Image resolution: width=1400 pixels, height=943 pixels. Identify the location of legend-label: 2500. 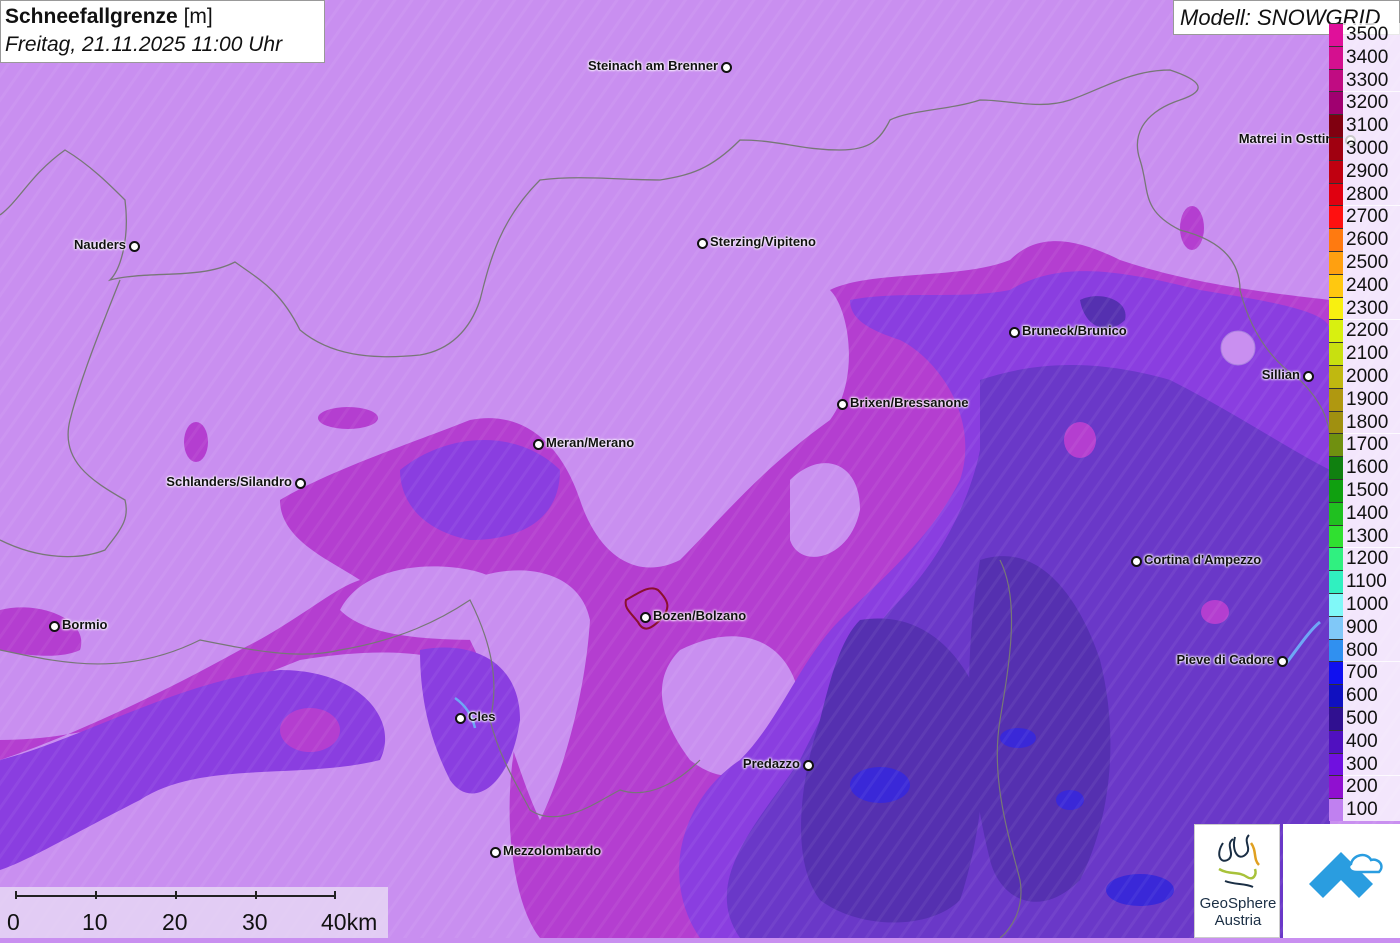
(1371, 262).